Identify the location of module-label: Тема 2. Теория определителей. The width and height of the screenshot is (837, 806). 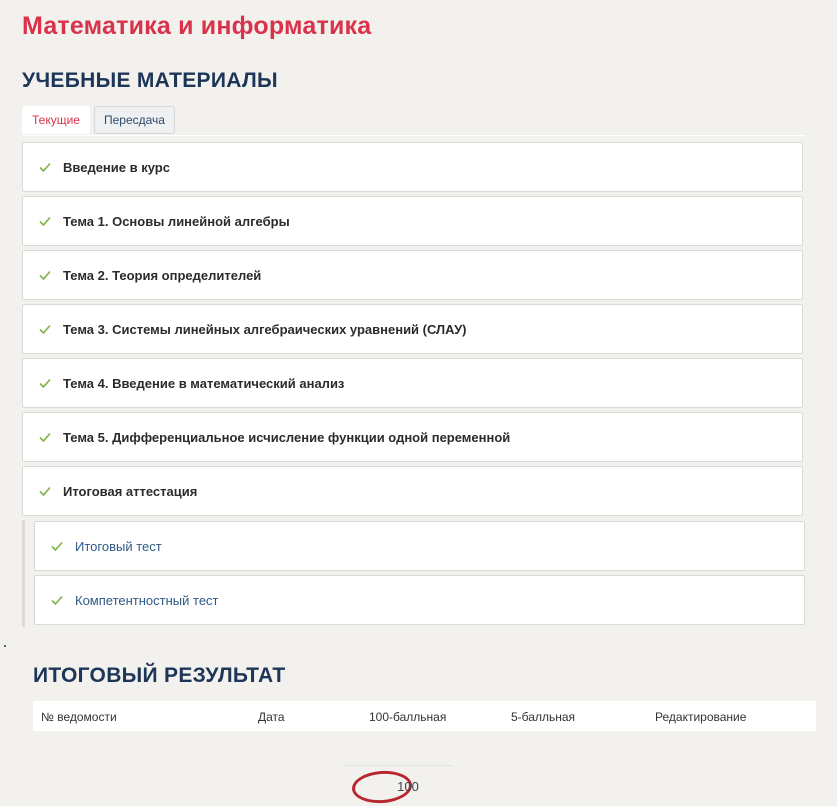
(162, 275).